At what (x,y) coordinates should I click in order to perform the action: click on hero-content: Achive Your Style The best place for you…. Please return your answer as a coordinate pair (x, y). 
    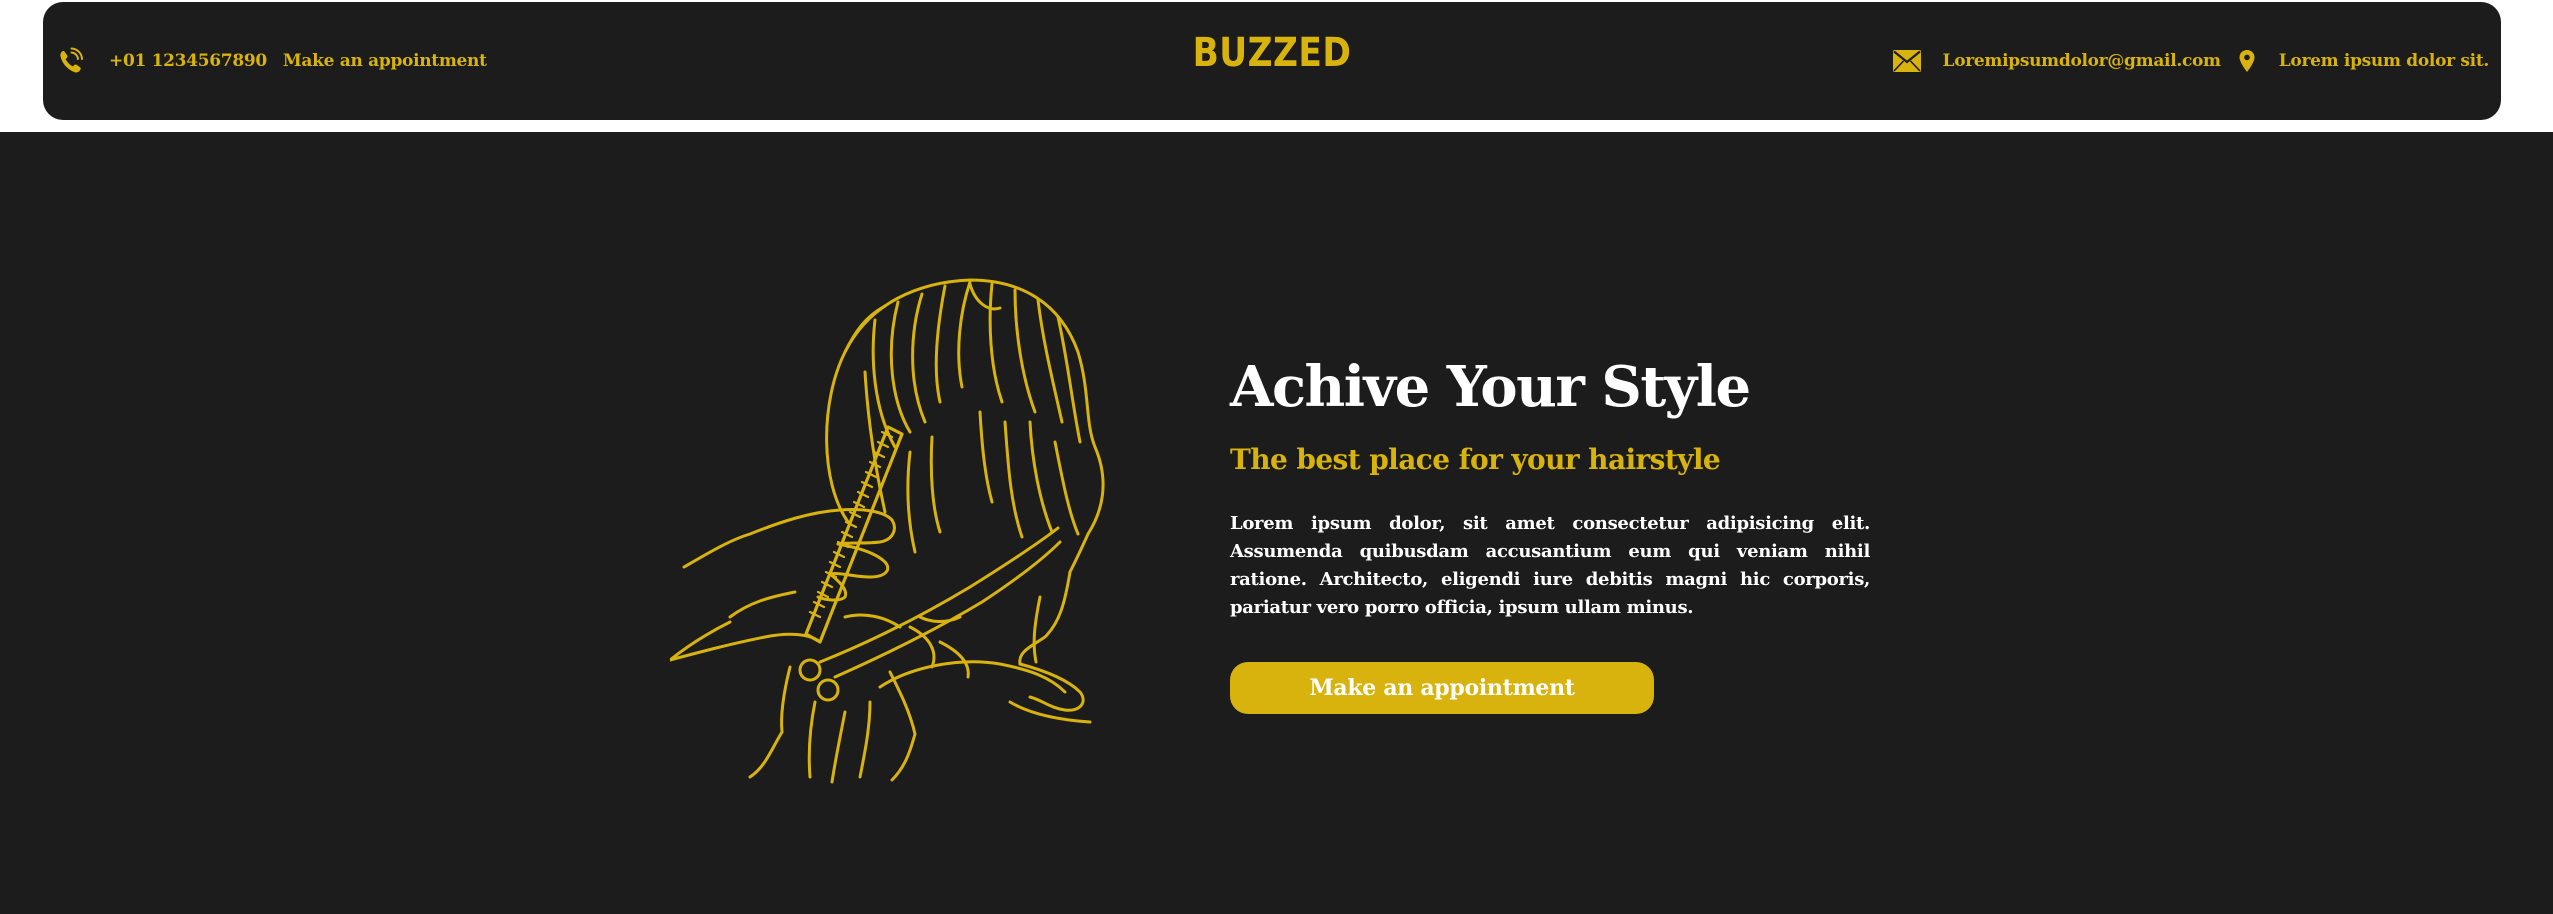
    Looking at the image, I should click on (1550, 532).